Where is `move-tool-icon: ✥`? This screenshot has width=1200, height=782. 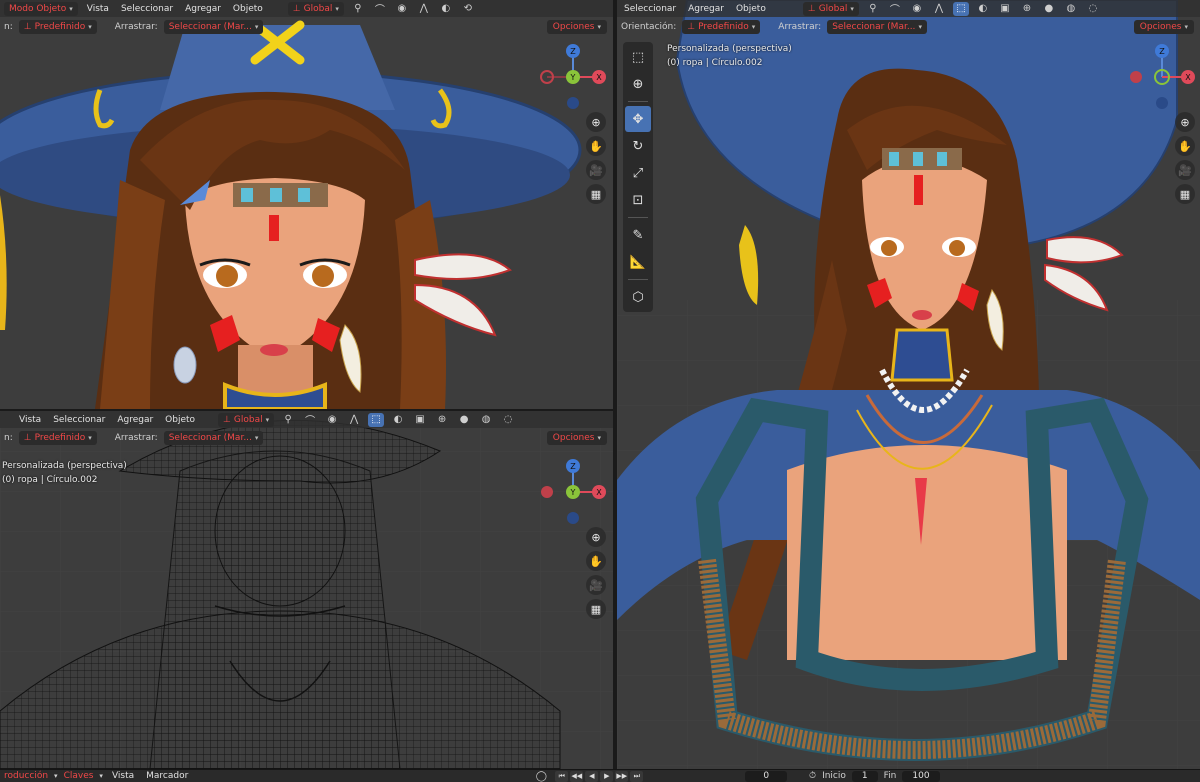
move-tool-icon: ✥ is located at coordinates (638, 119).